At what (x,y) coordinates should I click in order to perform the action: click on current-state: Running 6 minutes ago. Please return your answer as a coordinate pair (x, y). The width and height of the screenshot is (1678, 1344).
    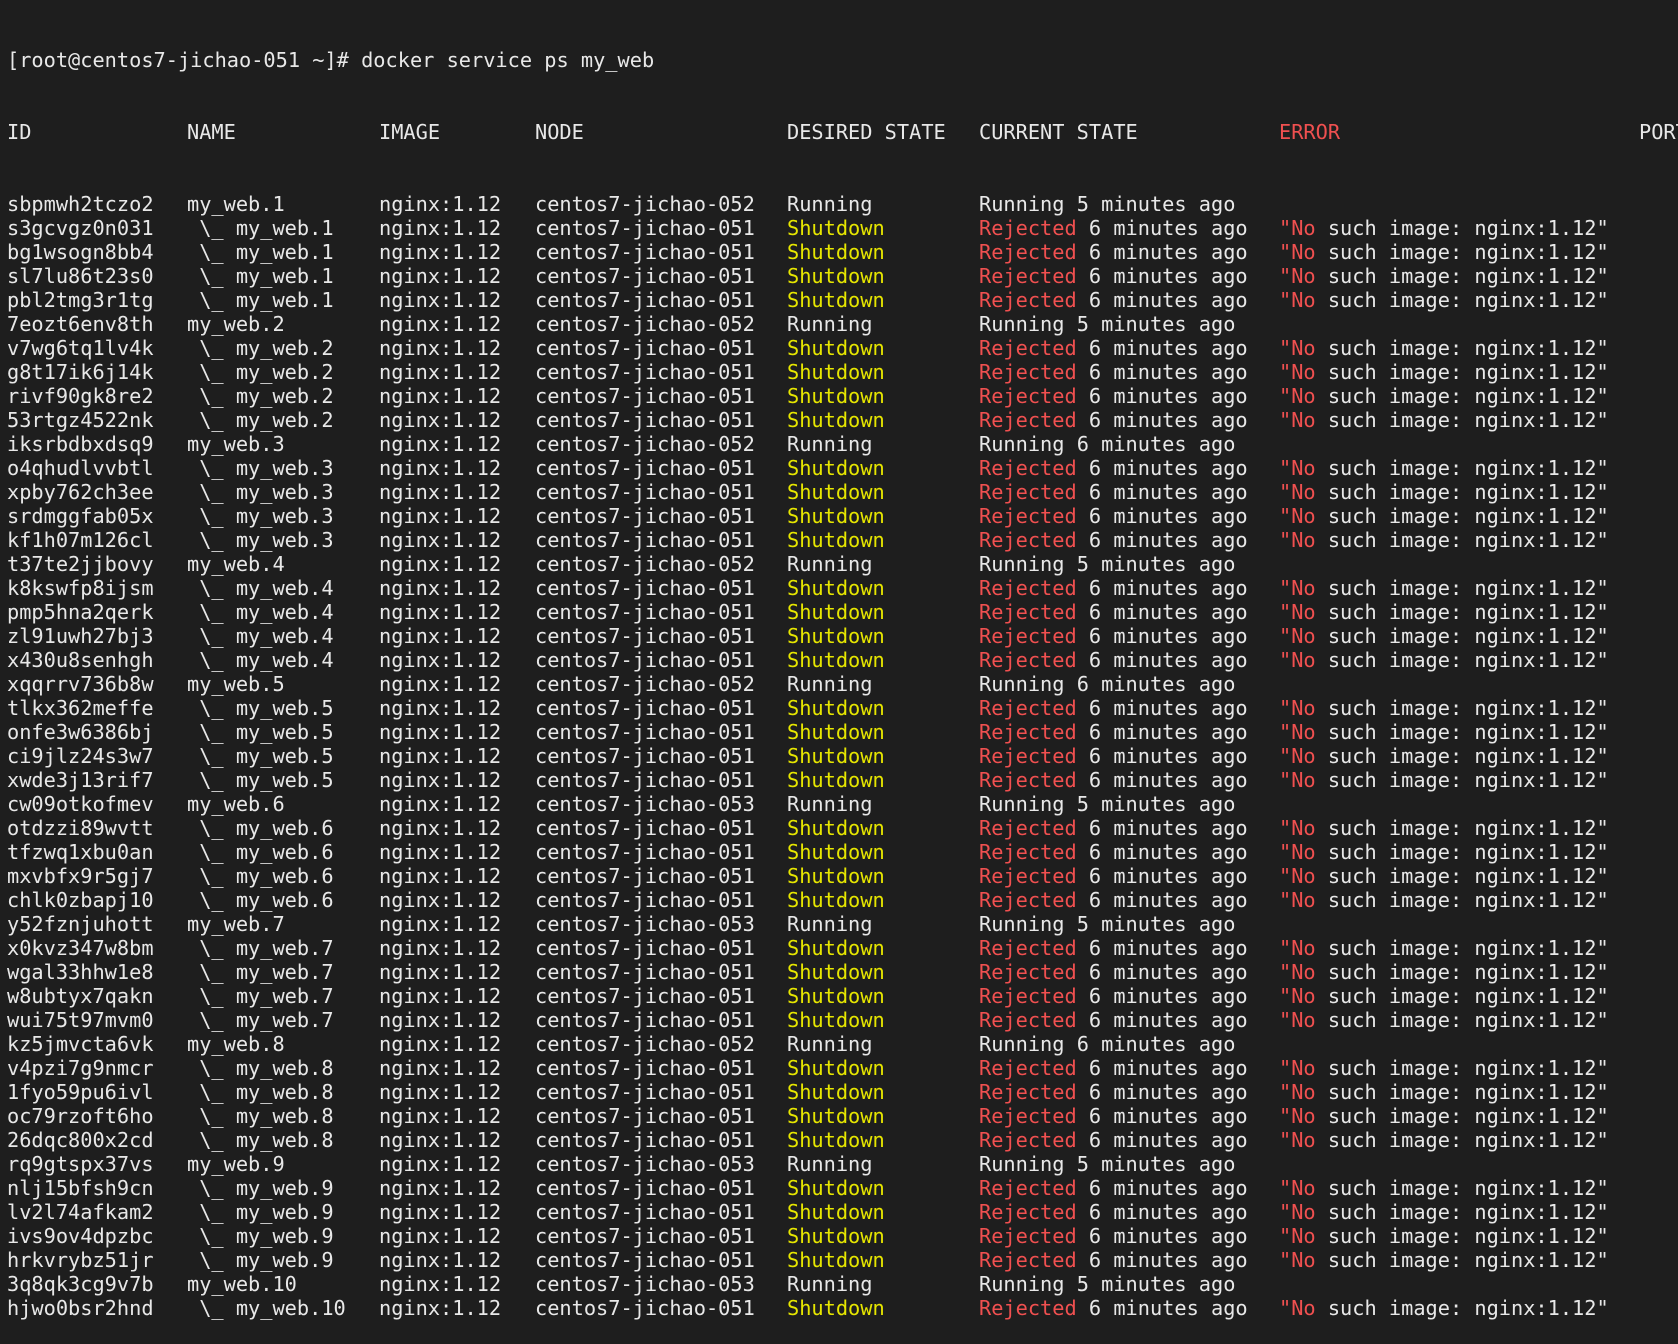
    Looking at the image, I should click on (1107, 684).